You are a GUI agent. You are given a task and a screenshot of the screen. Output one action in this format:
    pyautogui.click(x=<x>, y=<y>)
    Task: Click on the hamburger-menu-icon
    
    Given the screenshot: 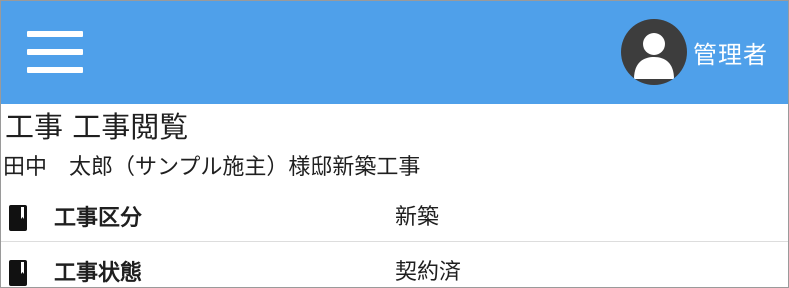 What is the action you would take?
    pyautogui.click(x=55, y=52)
    